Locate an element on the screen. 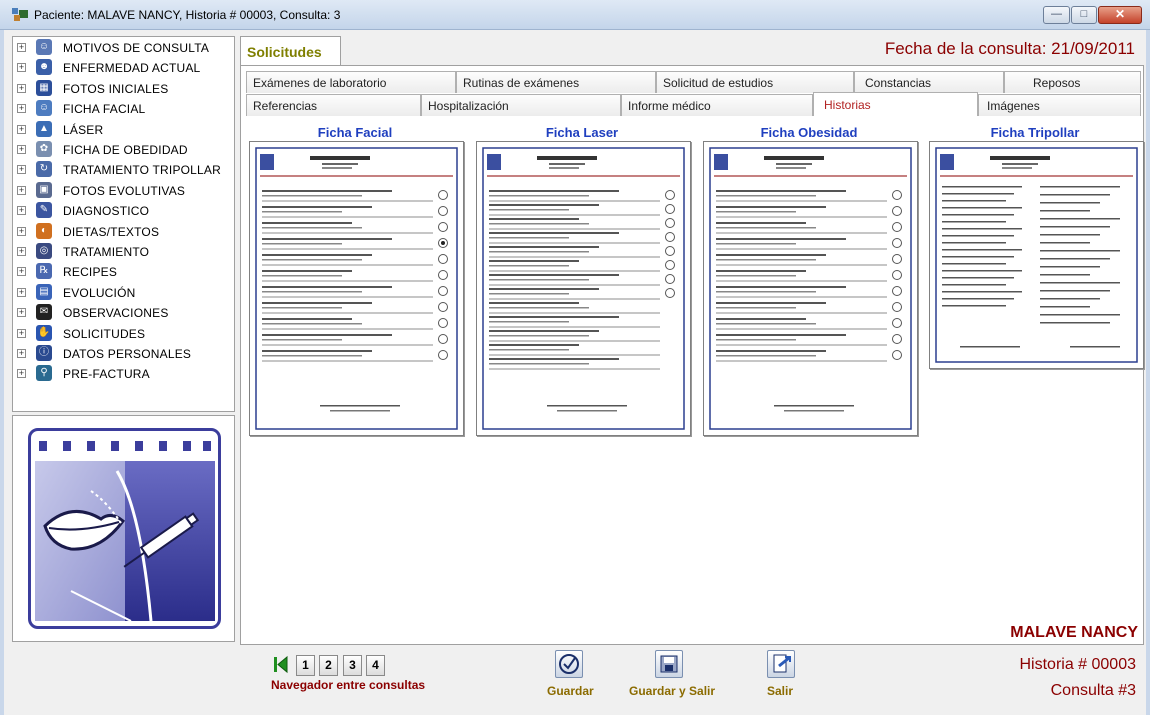 This screenshot has height=715, width=1150. close-icon: ✕ is located at coordinates (1120, 14).